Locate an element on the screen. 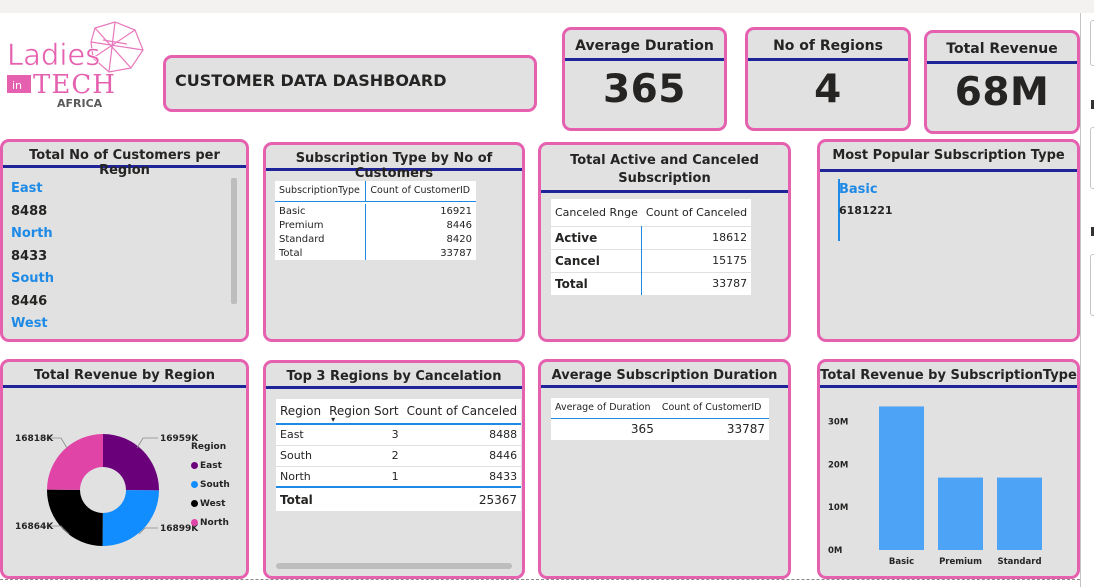 The width and height of the screenshot is (1094, 587). card-title: Most Popular Subscription Type is located at coordinates (948, 157).